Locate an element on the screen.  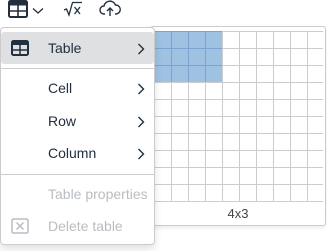
menu-item-table: Table is located at coordinates (77, 48).